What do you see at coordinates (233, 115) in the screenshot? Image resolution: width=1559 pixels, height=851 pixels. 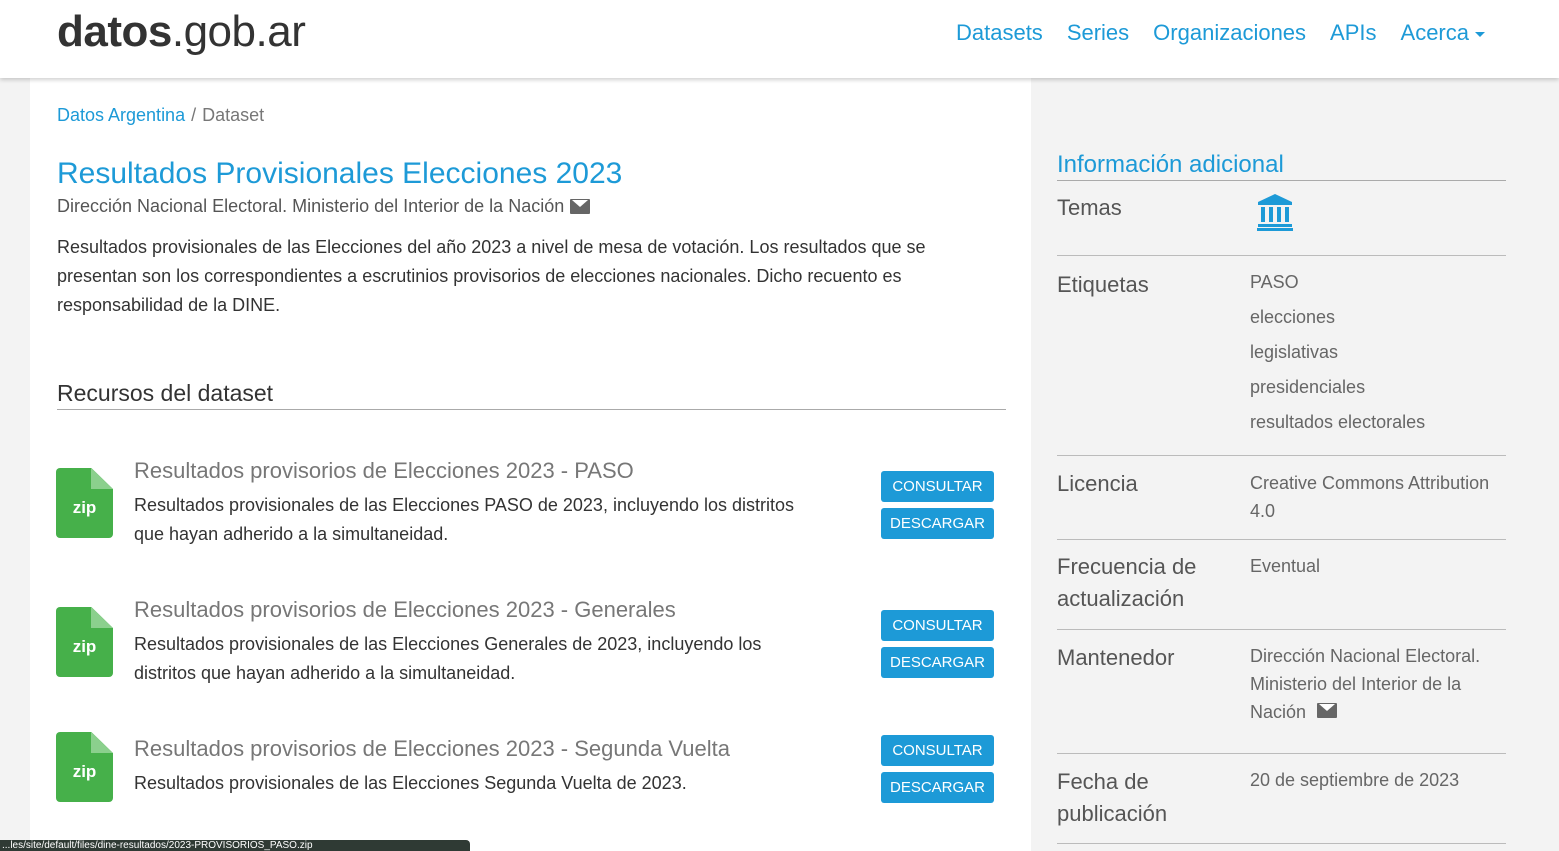 I see `breadcrumb-current: Dataset` at bounding box center [233, 115].